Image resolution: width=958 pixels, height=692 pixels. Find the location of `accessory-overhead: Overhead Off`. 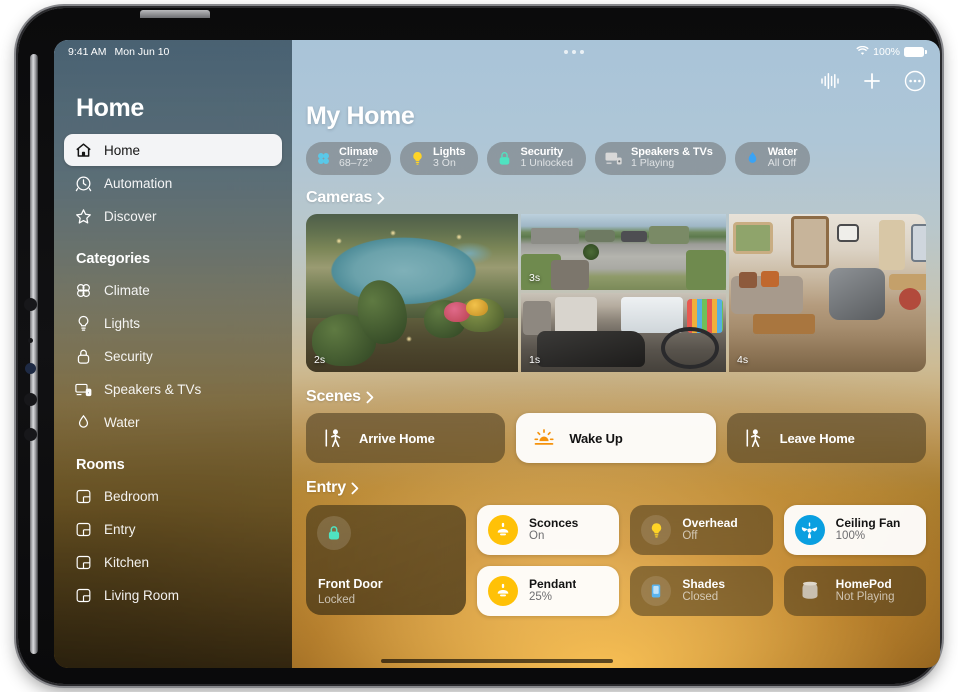

accessory-overhead: Overhead Off is located at coordinates (701, 530).